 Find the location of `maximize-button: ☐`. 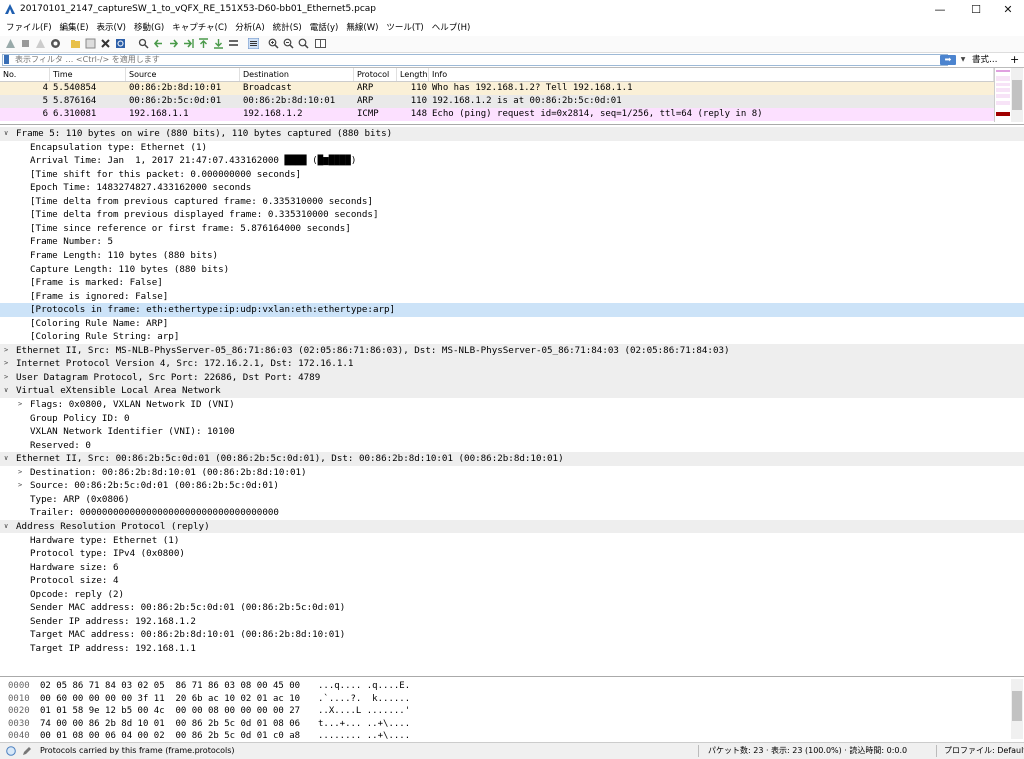

maximize-button: ☐ is located at coordinates (976, 10).